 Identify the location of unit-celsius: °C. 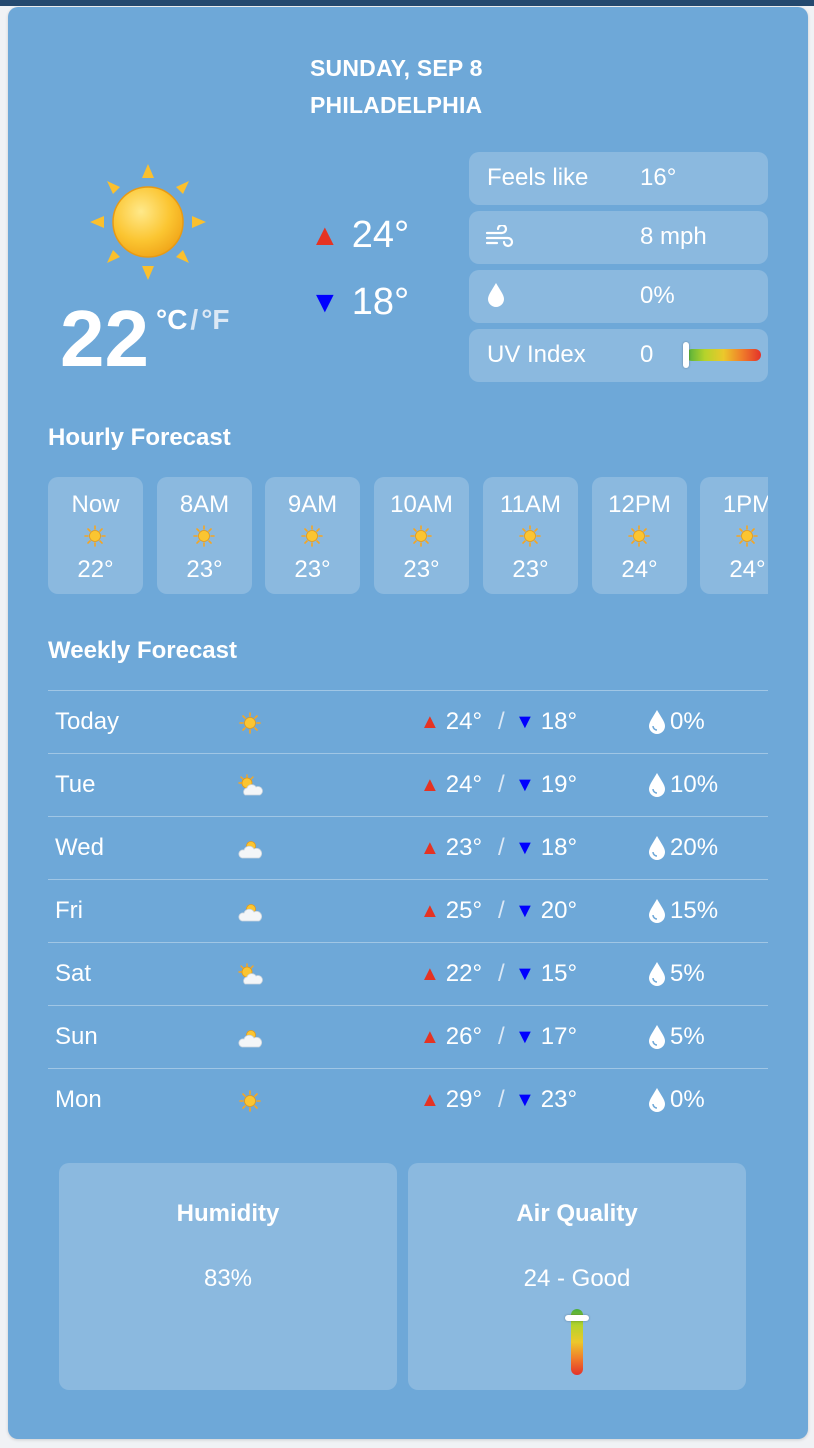
(171, 319).